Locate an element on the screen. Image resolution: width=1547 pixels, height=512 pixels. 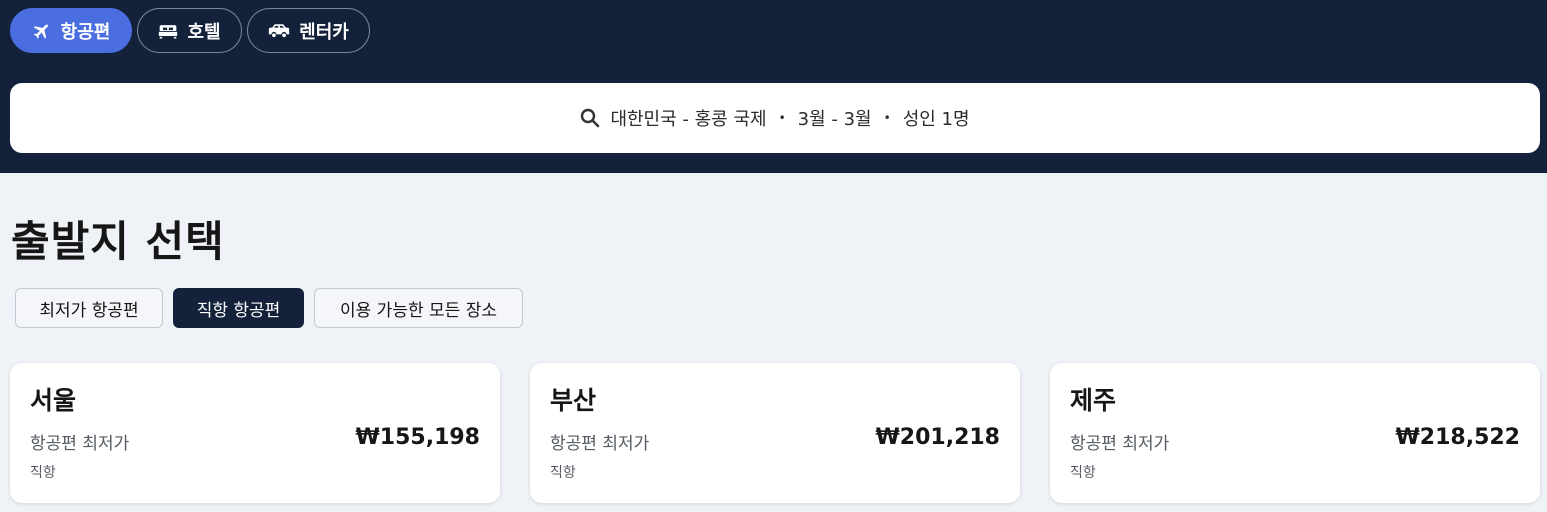
search-travelers: 성인 1명 is located at coordinates (936, 119).